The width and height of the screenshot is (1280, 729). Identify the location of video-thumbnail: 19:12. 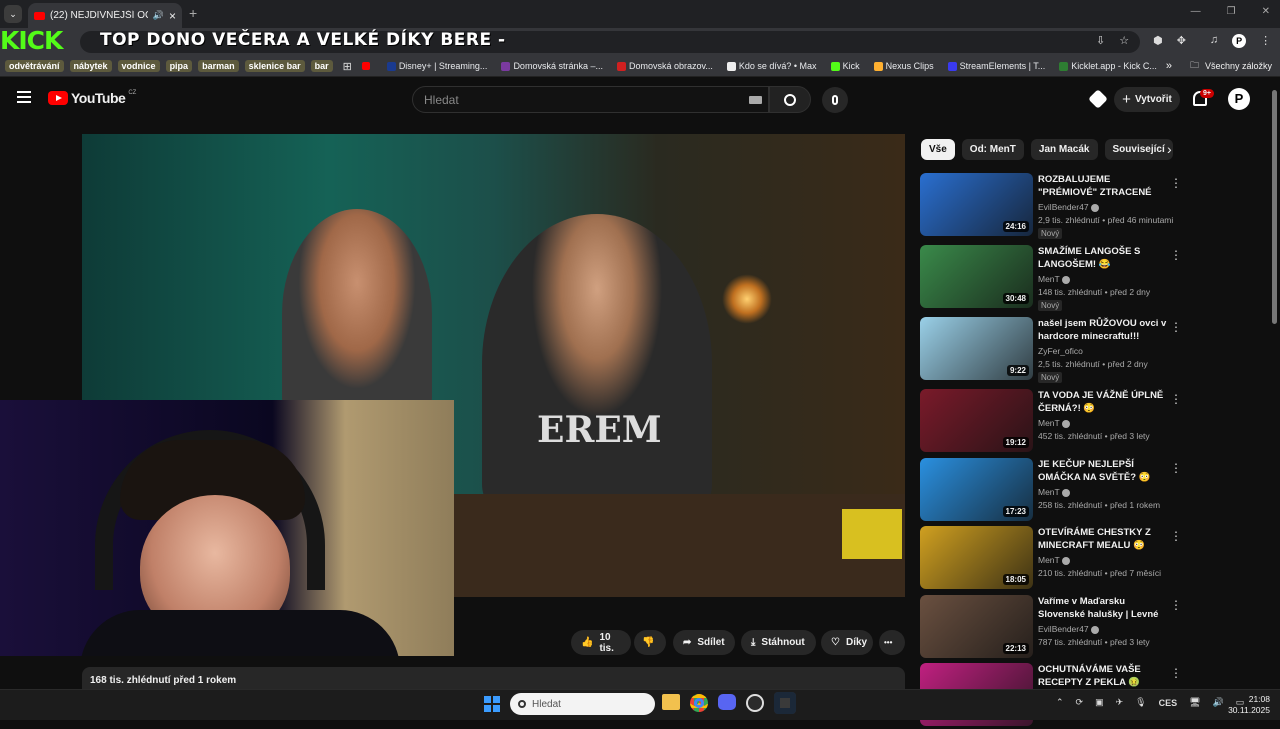
(976, 420).